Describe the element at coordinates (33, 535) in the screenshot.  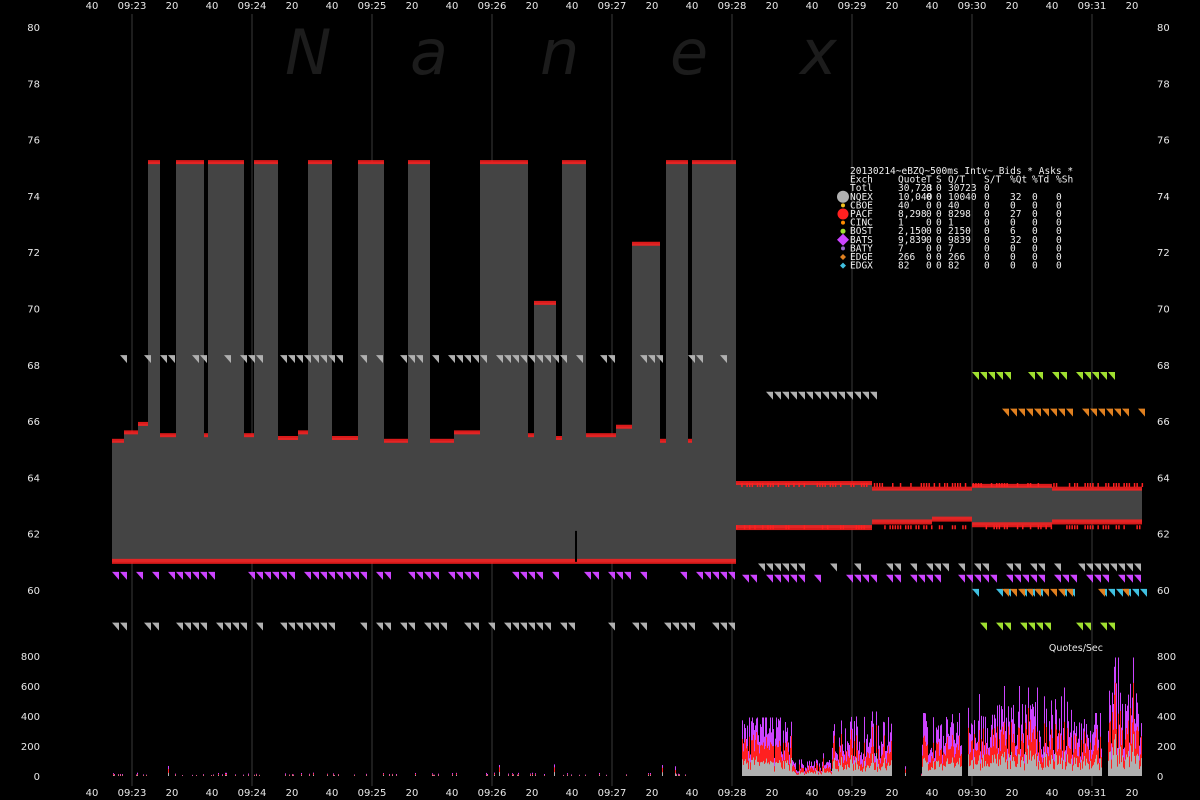
I see `price-tick-left: 62` at that location.